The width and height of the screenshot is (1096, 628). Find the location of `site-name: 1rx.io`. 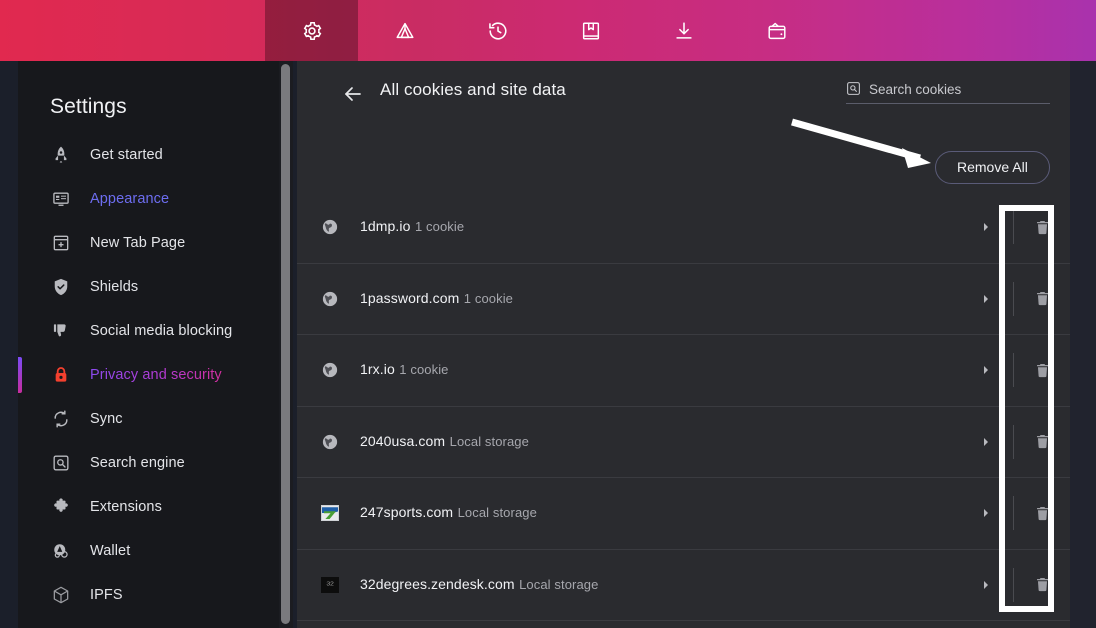

site-name: 1rx.io is located at coordinates (377, 369).